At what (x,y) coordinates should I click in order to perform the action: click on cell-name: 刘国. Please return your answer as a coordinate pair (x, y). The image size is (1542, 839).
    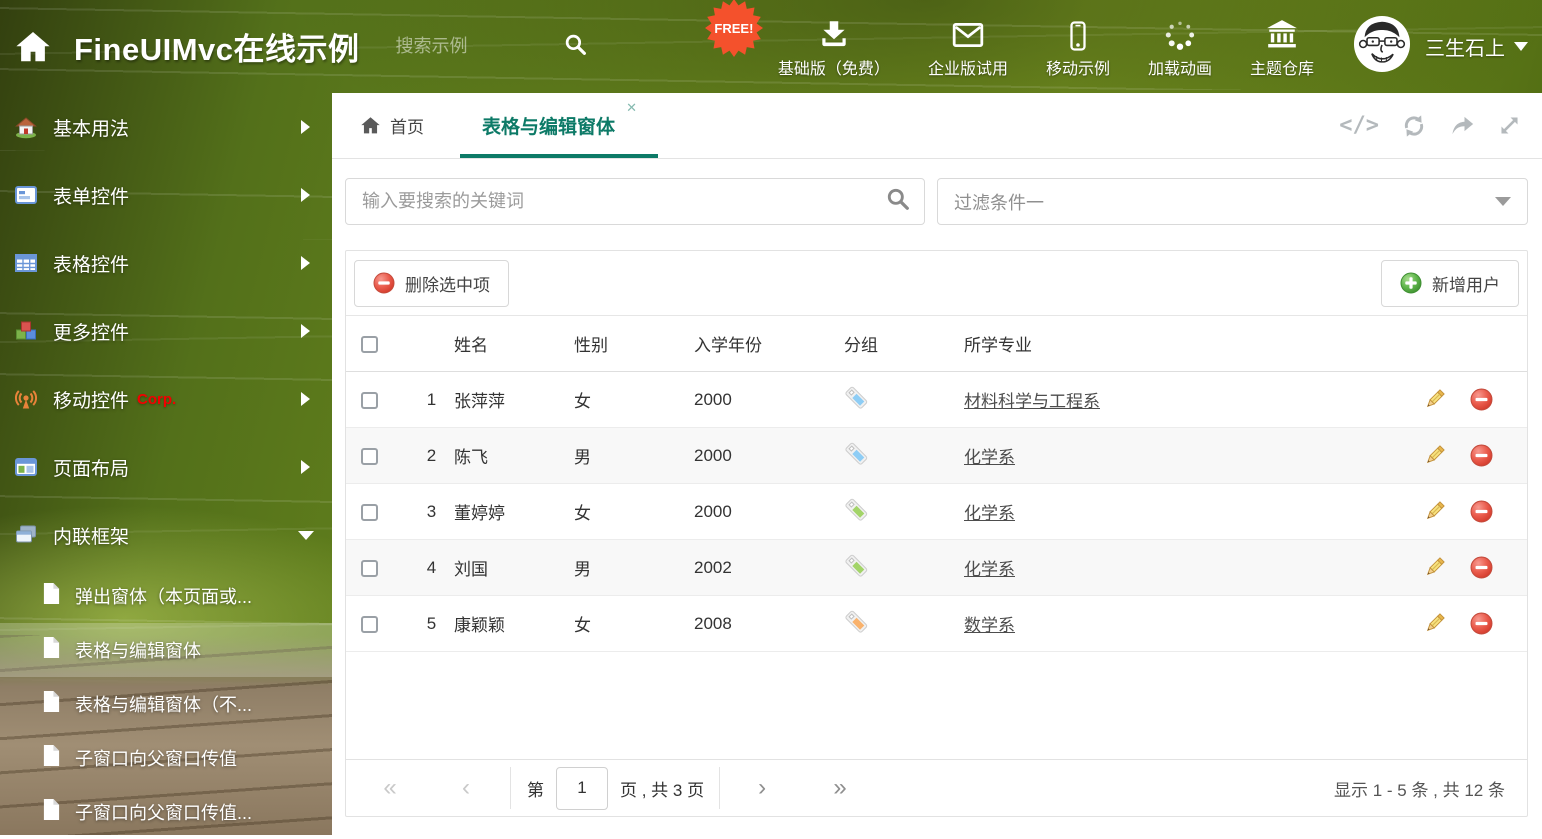
    Looking at the image, I should click on (514, 567).